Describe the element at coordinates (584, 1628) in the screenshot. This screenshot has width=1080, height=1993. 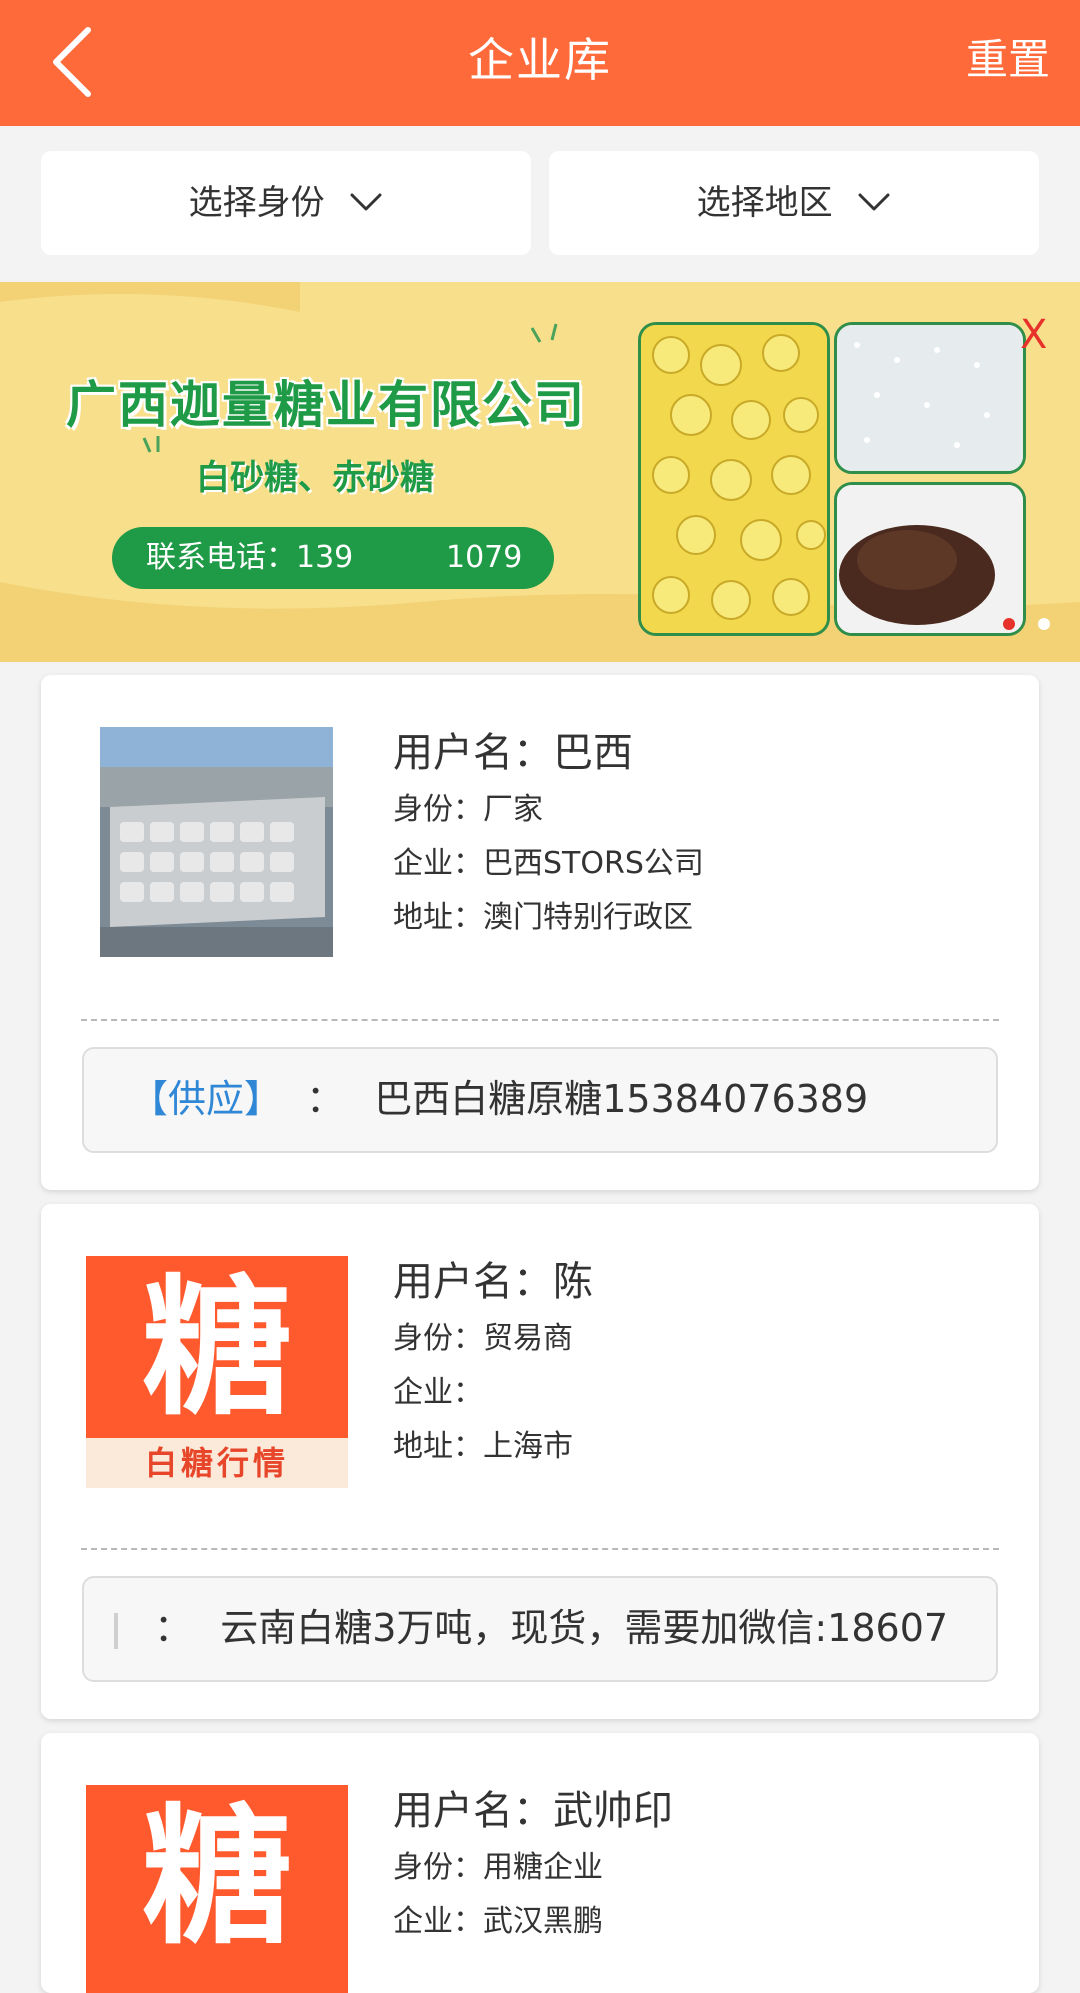
I see `supply-text: 云南白糖3万吨，现货，需要加微信:18607` at that location.